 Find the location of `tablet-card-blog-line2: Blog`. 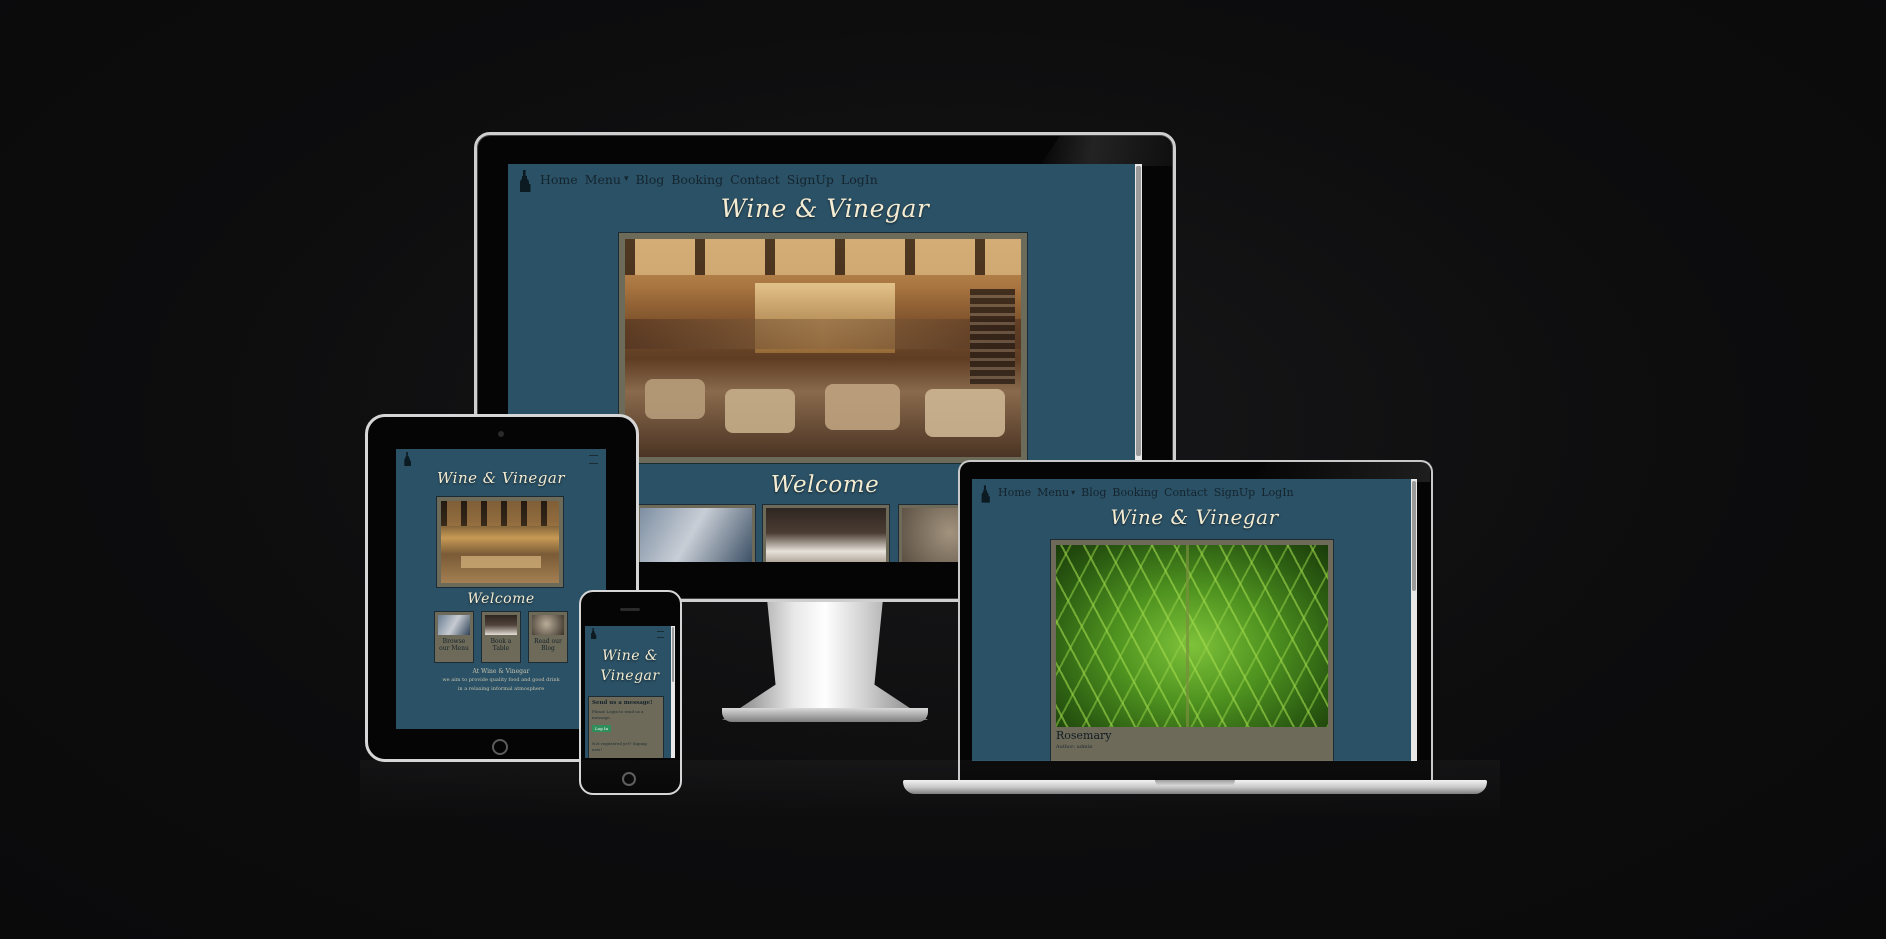

tablet-card-blog-line2: Blog is located at coordinates (548, 648).